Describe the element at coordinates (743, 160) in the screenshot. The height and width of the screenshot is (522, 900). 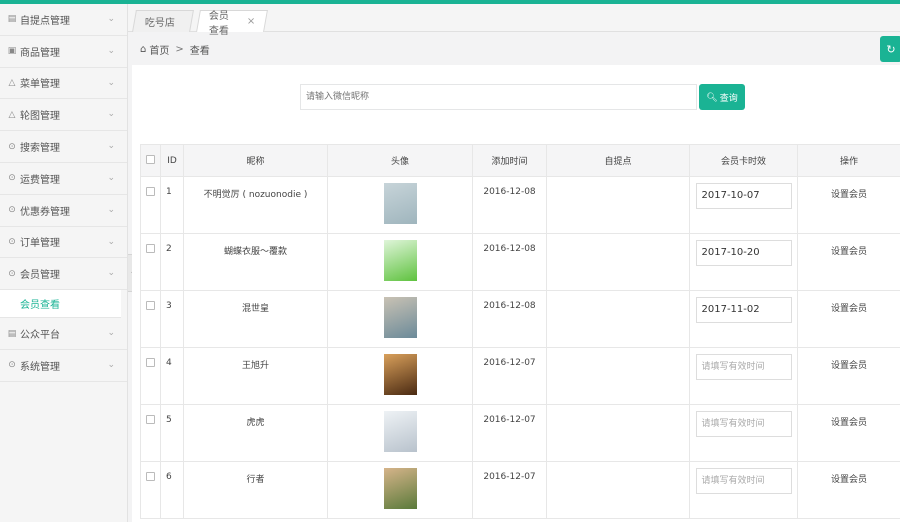
I see `column-header: 会员卡时效` at that location.